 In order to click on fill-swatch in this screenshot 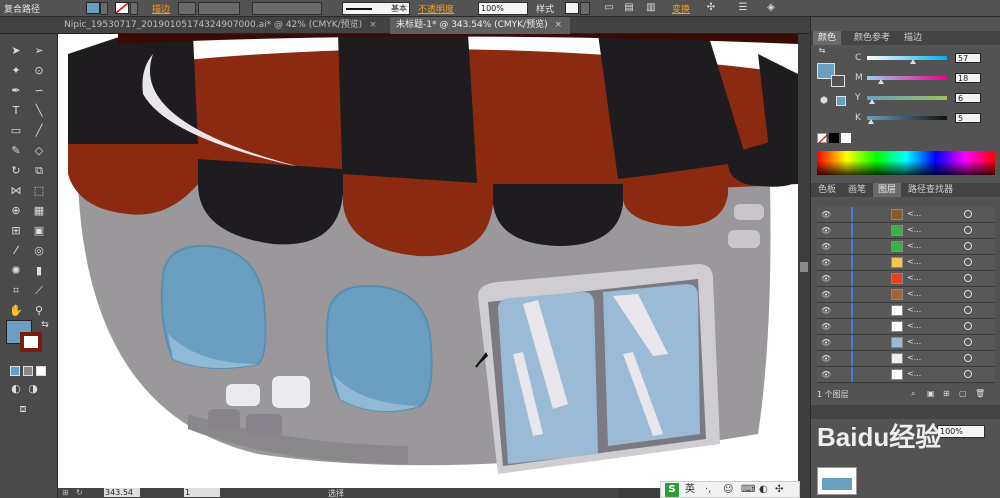, I will do `click(93, 8)`.